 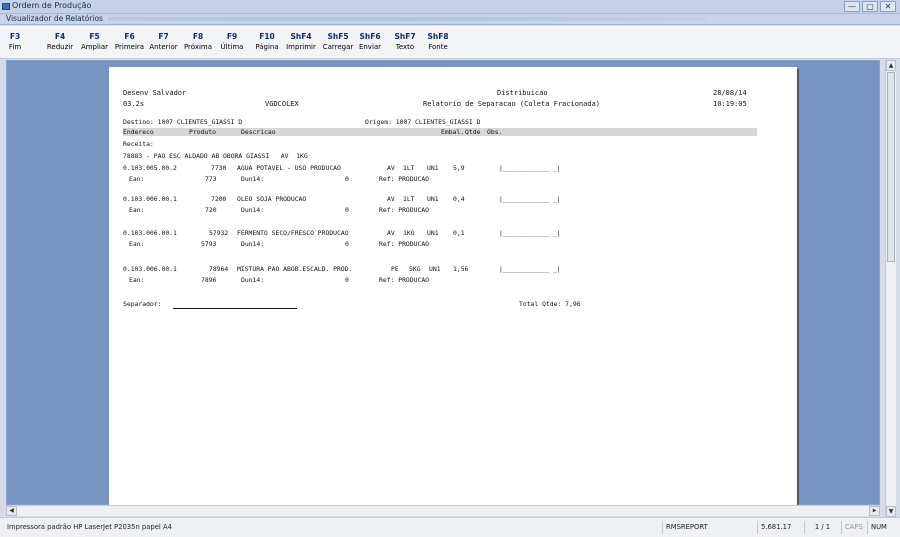 What do you see at coordinates (138, 144) in the screenshot?
I see `receita-label: Receita:` at bounding box center [138, 144].